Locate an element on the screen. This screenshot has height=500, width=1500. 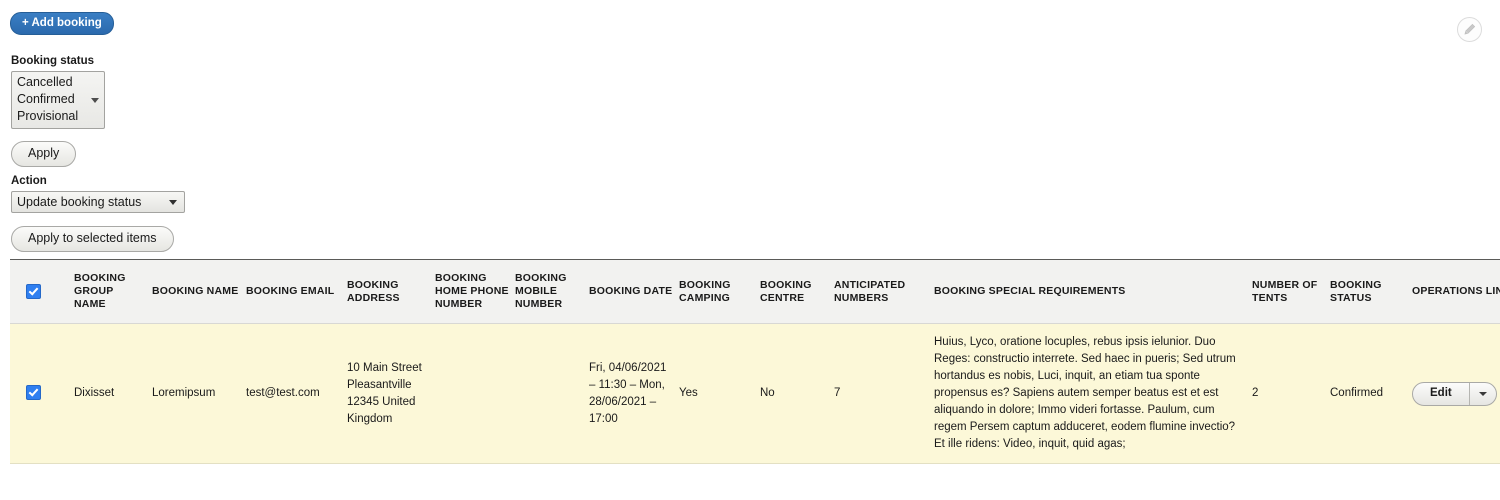
action-select-value: Update booking status is located at coordinates (79, 202).